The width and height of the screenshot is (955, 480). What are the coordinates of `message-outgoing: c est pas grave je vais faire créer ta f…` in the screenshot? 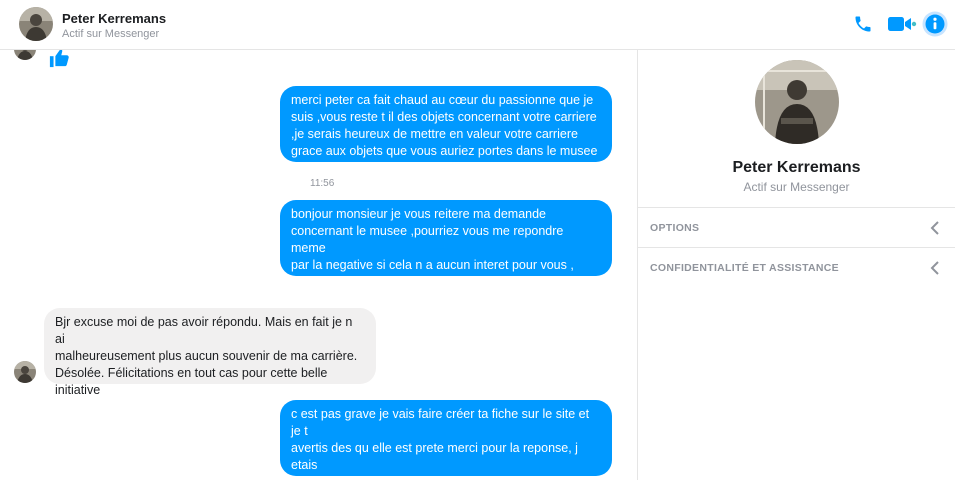 It's located at (446, 440).